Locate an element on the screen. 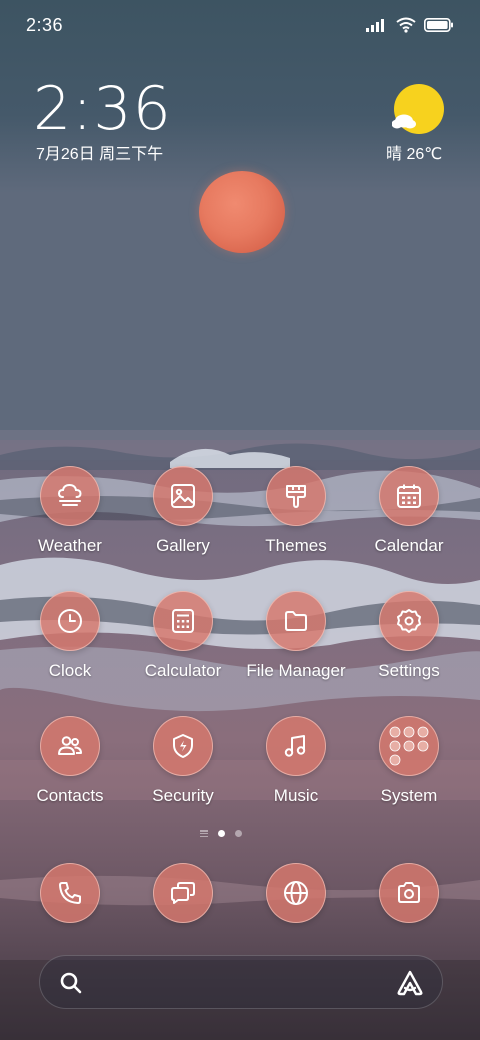 The width and height of the screenshot is (480, 1040). app-settings: Settings is located at coordinates (409, 636).